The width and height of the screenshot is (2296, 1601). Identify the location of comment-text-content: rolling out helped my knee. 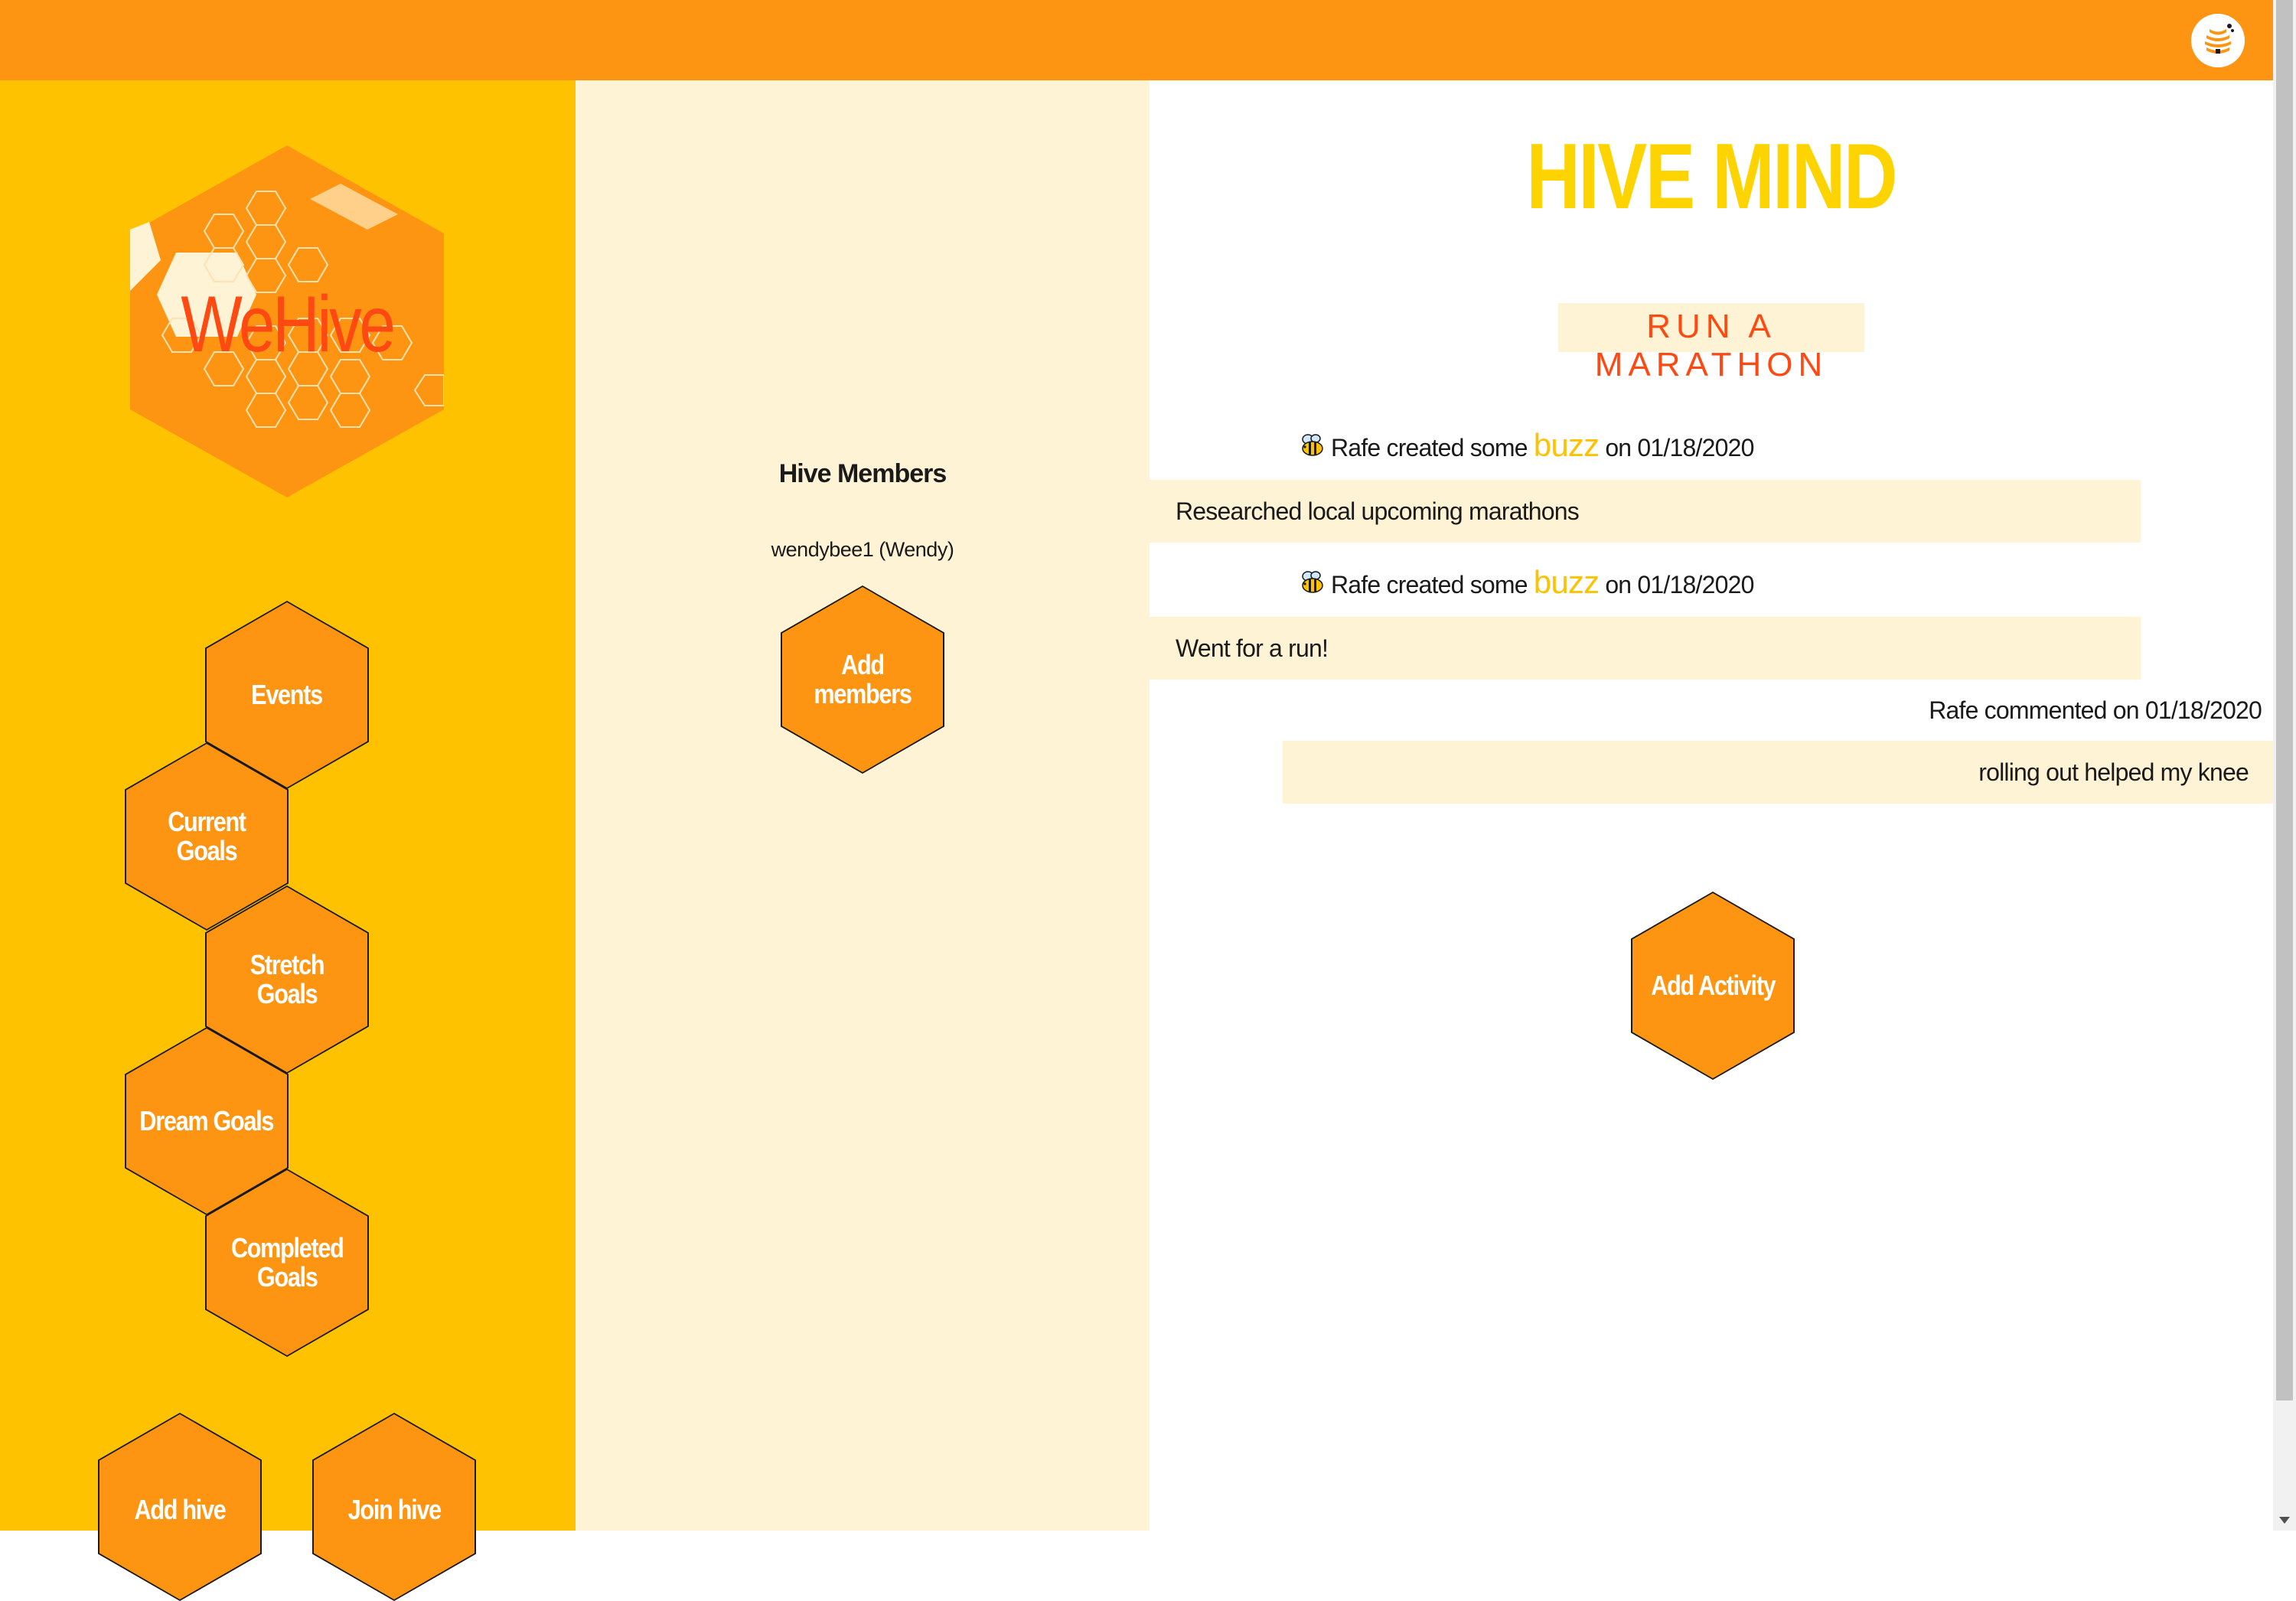
(2113, 772).